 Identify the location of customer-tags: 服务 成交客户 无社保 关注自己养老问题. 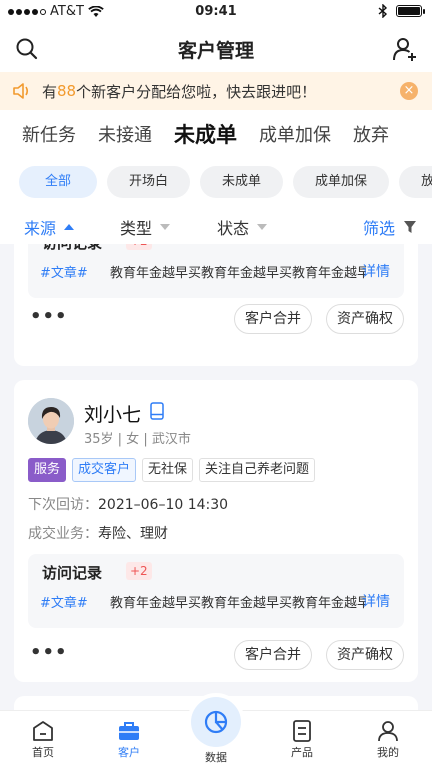
(172, 470).